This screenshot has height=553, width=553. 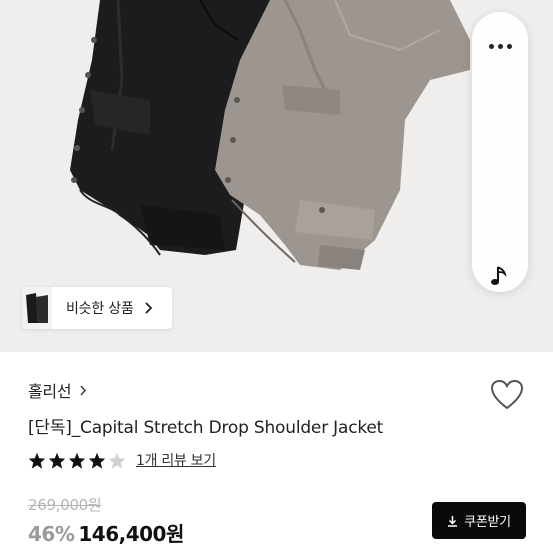 I want to click on sale-price: 146,400원, so click(x=131, y=534).